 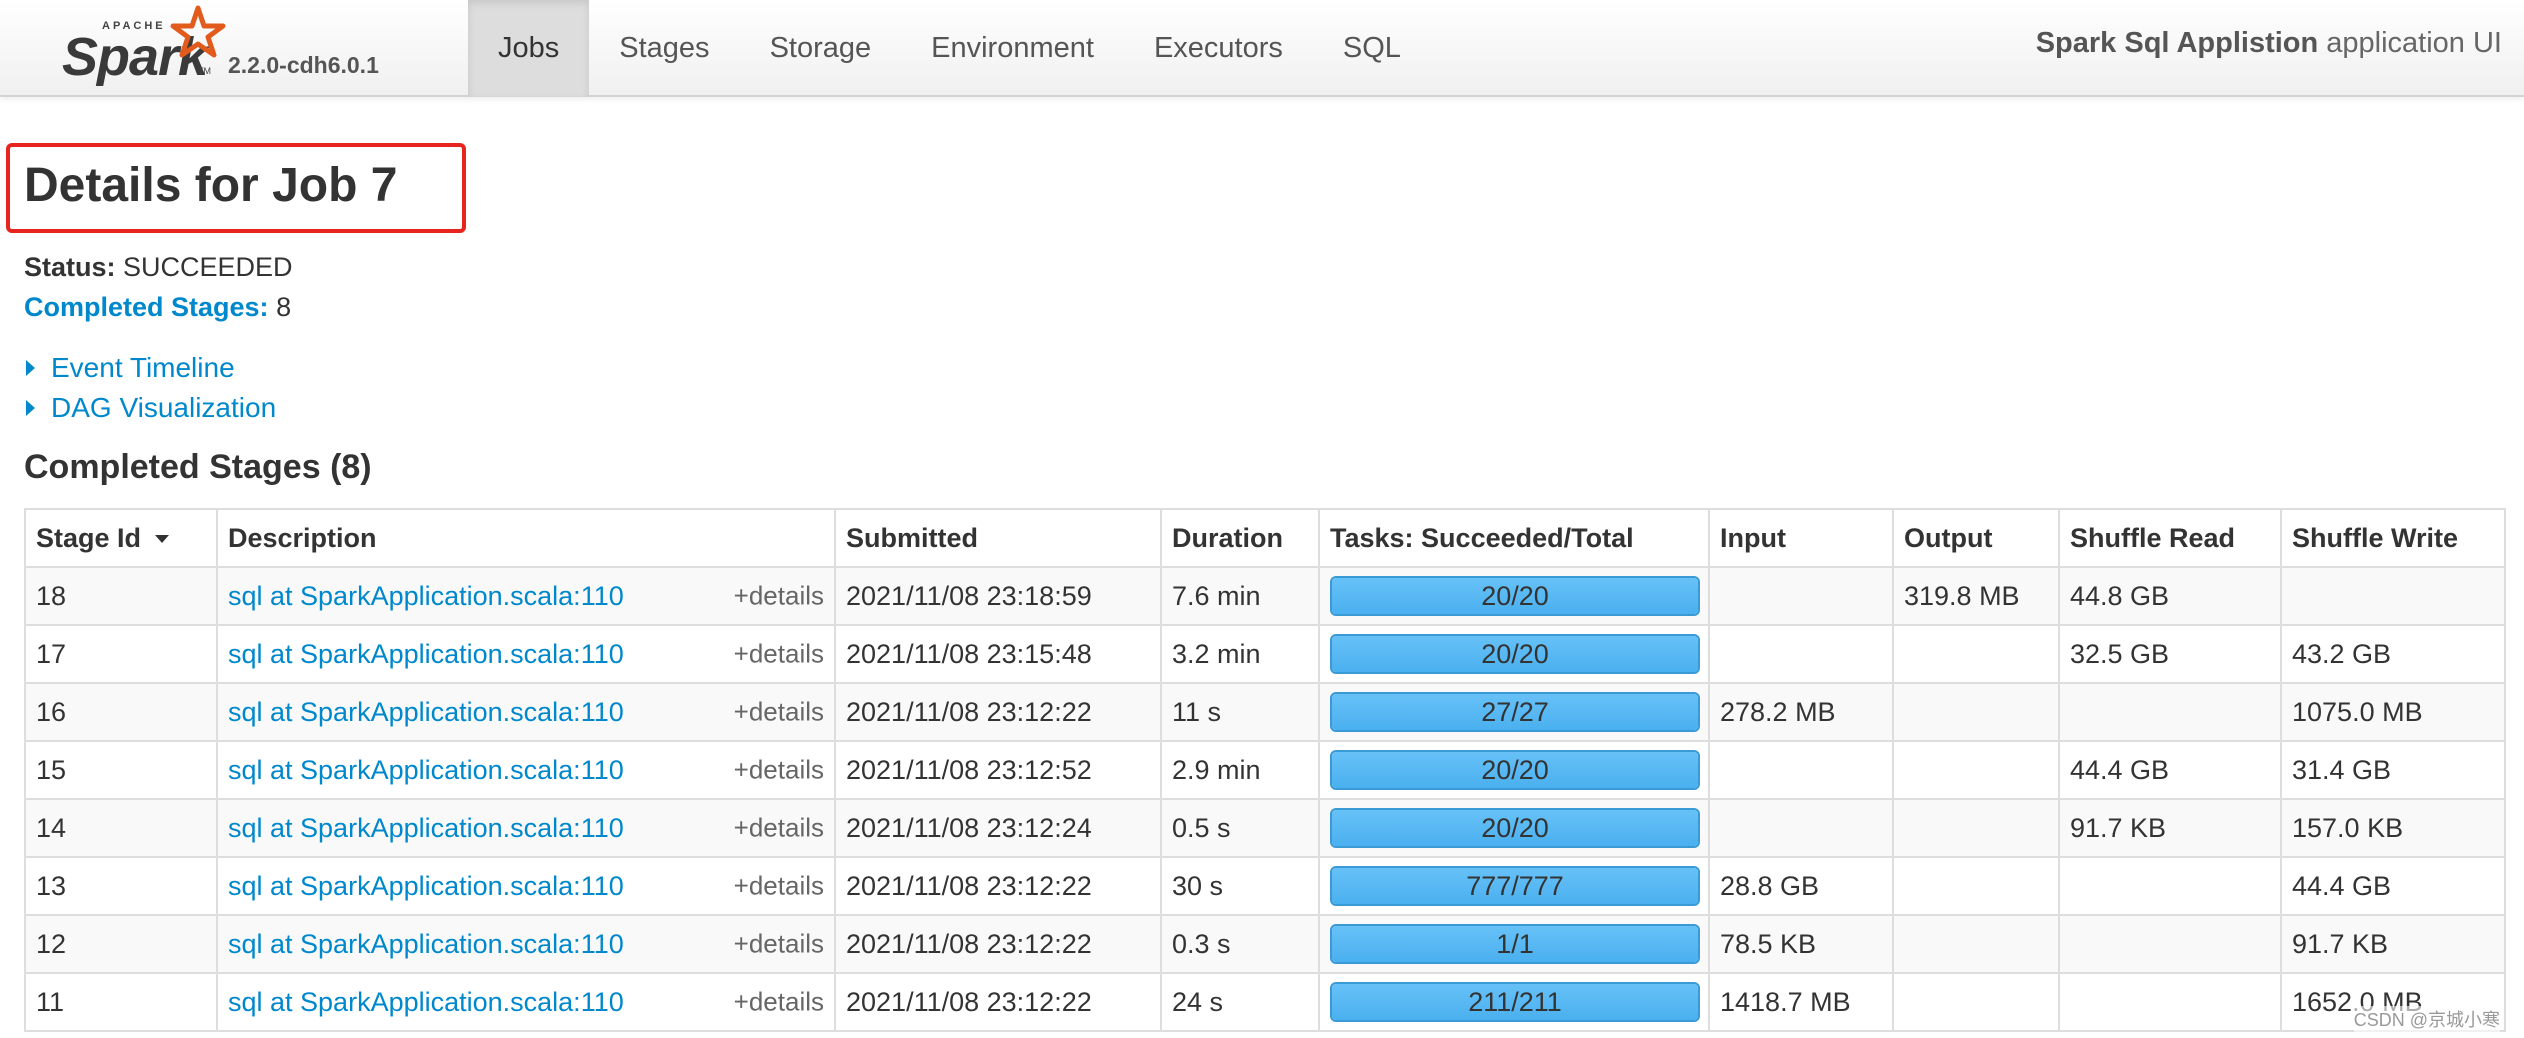 What do you see at coordinates (998, 770) in the screenshot?
I see `submitted-cell: 2021/11/08 23:12:52` at bounding box center [998, 770].